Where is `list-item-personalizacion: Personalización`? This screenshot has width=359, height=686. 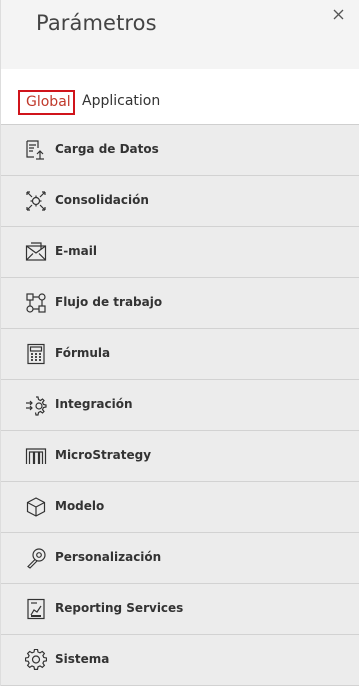
list-item-personalizacion: Personalización is located at coordinates (180, 558).